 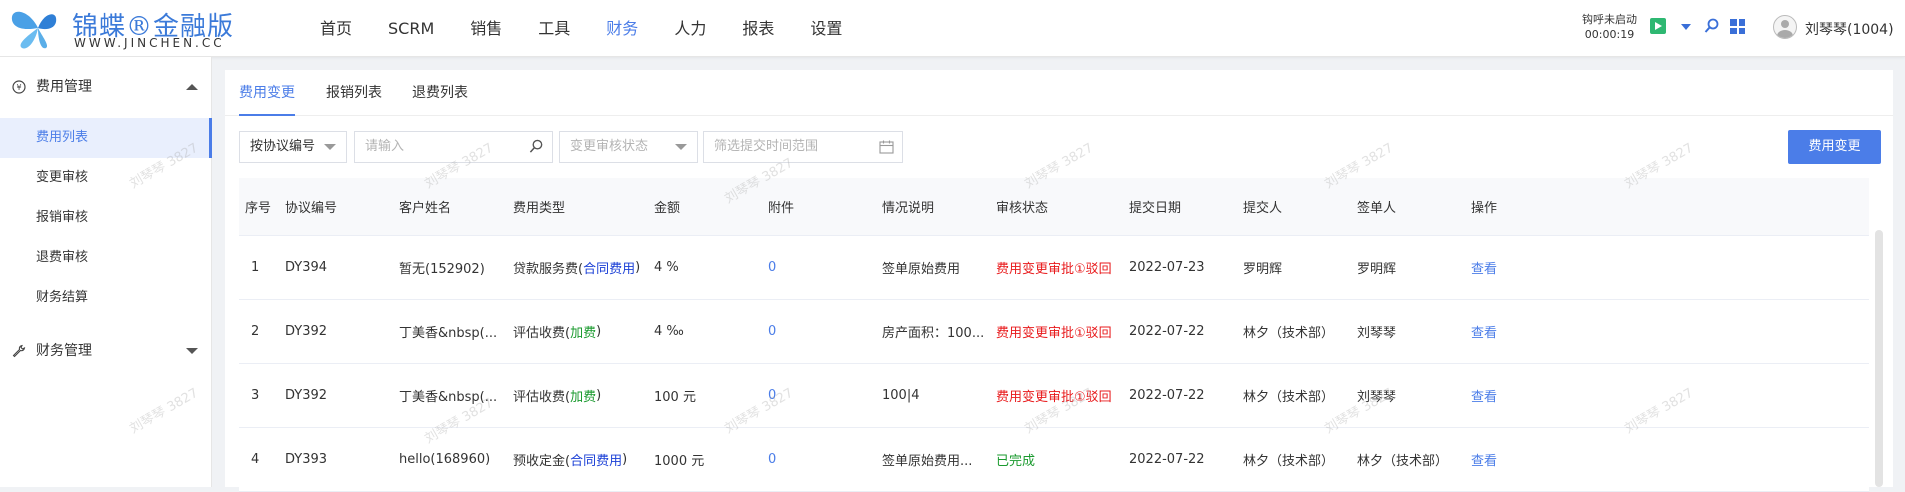 I want to click on row-no: 2, so click(x=255, y=331).